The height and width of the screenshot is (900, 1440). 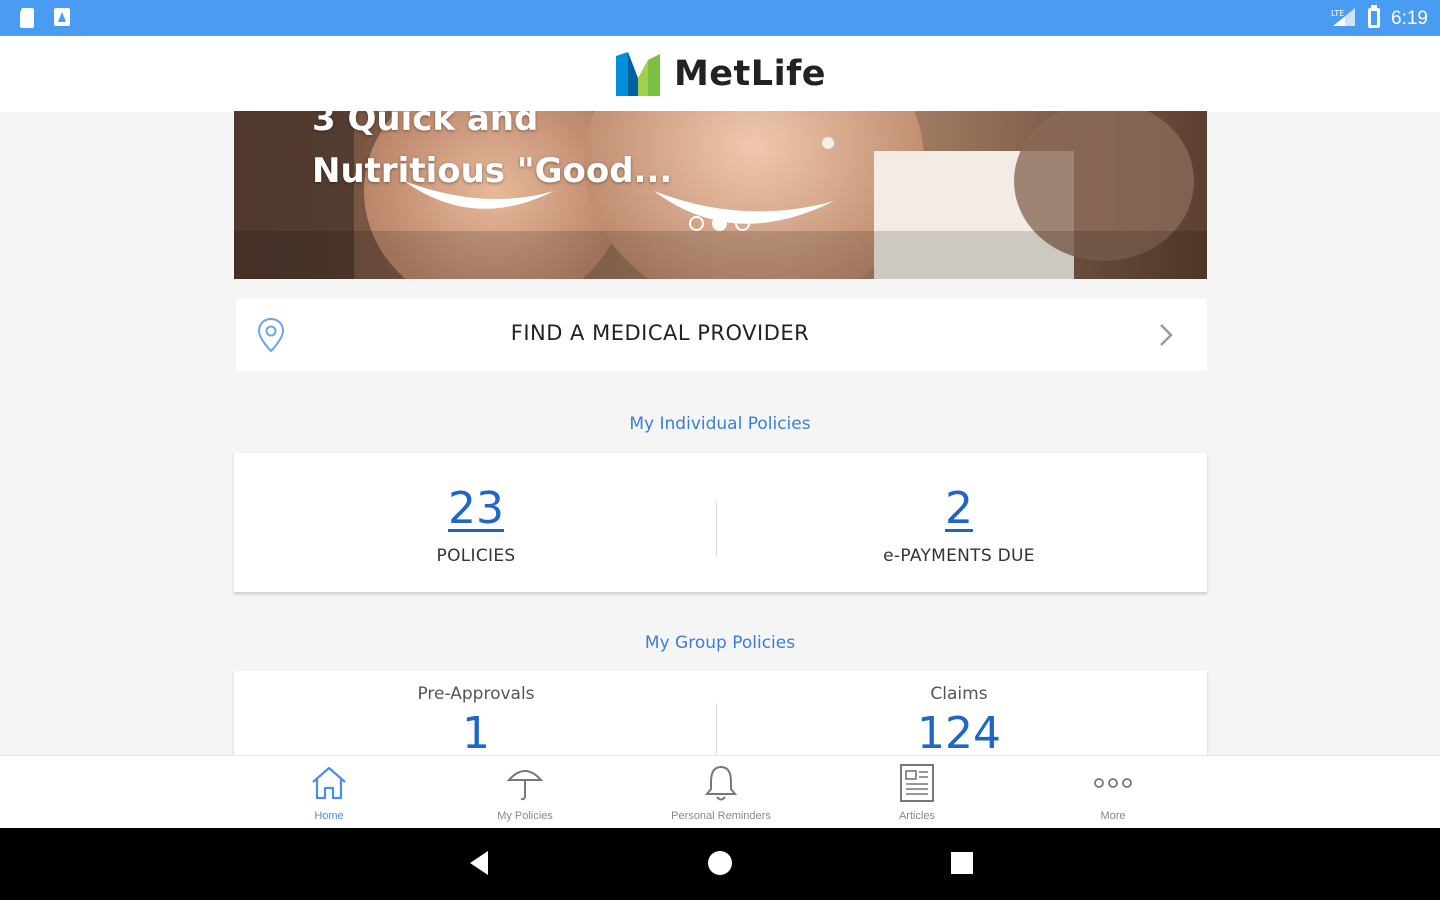 I want to click on home-button-icon, so click(x=720, y=865).